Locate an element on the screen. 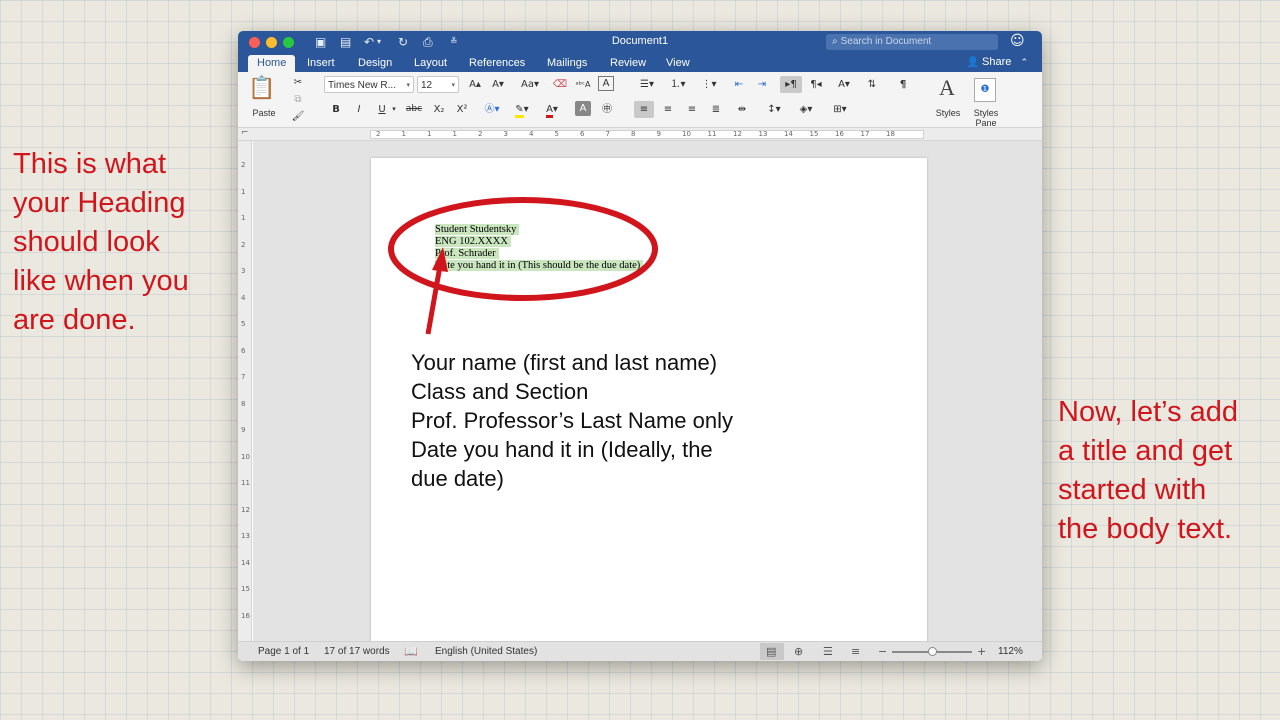 Image resolution: width=1280 pixels, height=720 pixels. collapse-ribbon-icon: ⌃ is located at coordinates (1024, 63).